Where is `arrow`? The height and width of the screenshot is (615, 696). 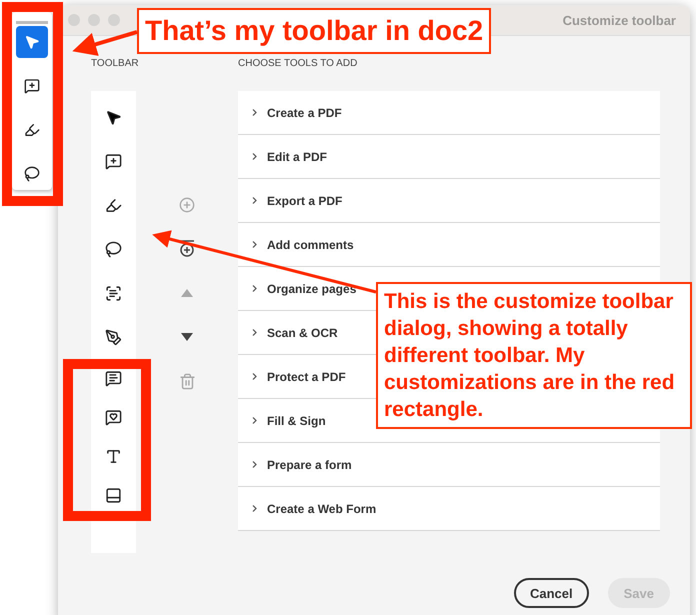 arrow is located at coordinates (105, 43).